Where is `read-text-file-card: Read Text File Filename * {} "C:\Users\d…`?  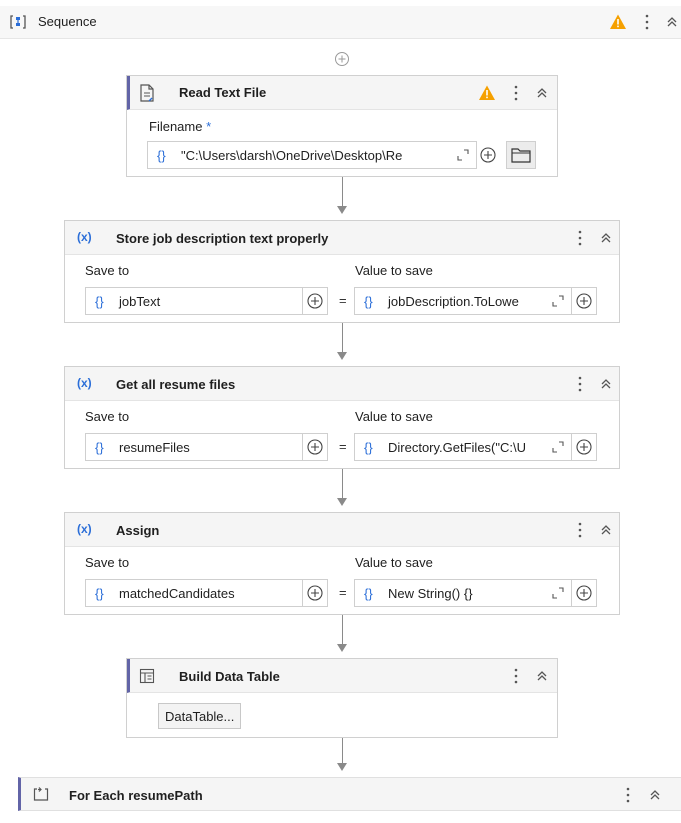 read-text-file-card: Read Text File Filename * {} "C:\Users\d… is located at coordinates (342, 126).